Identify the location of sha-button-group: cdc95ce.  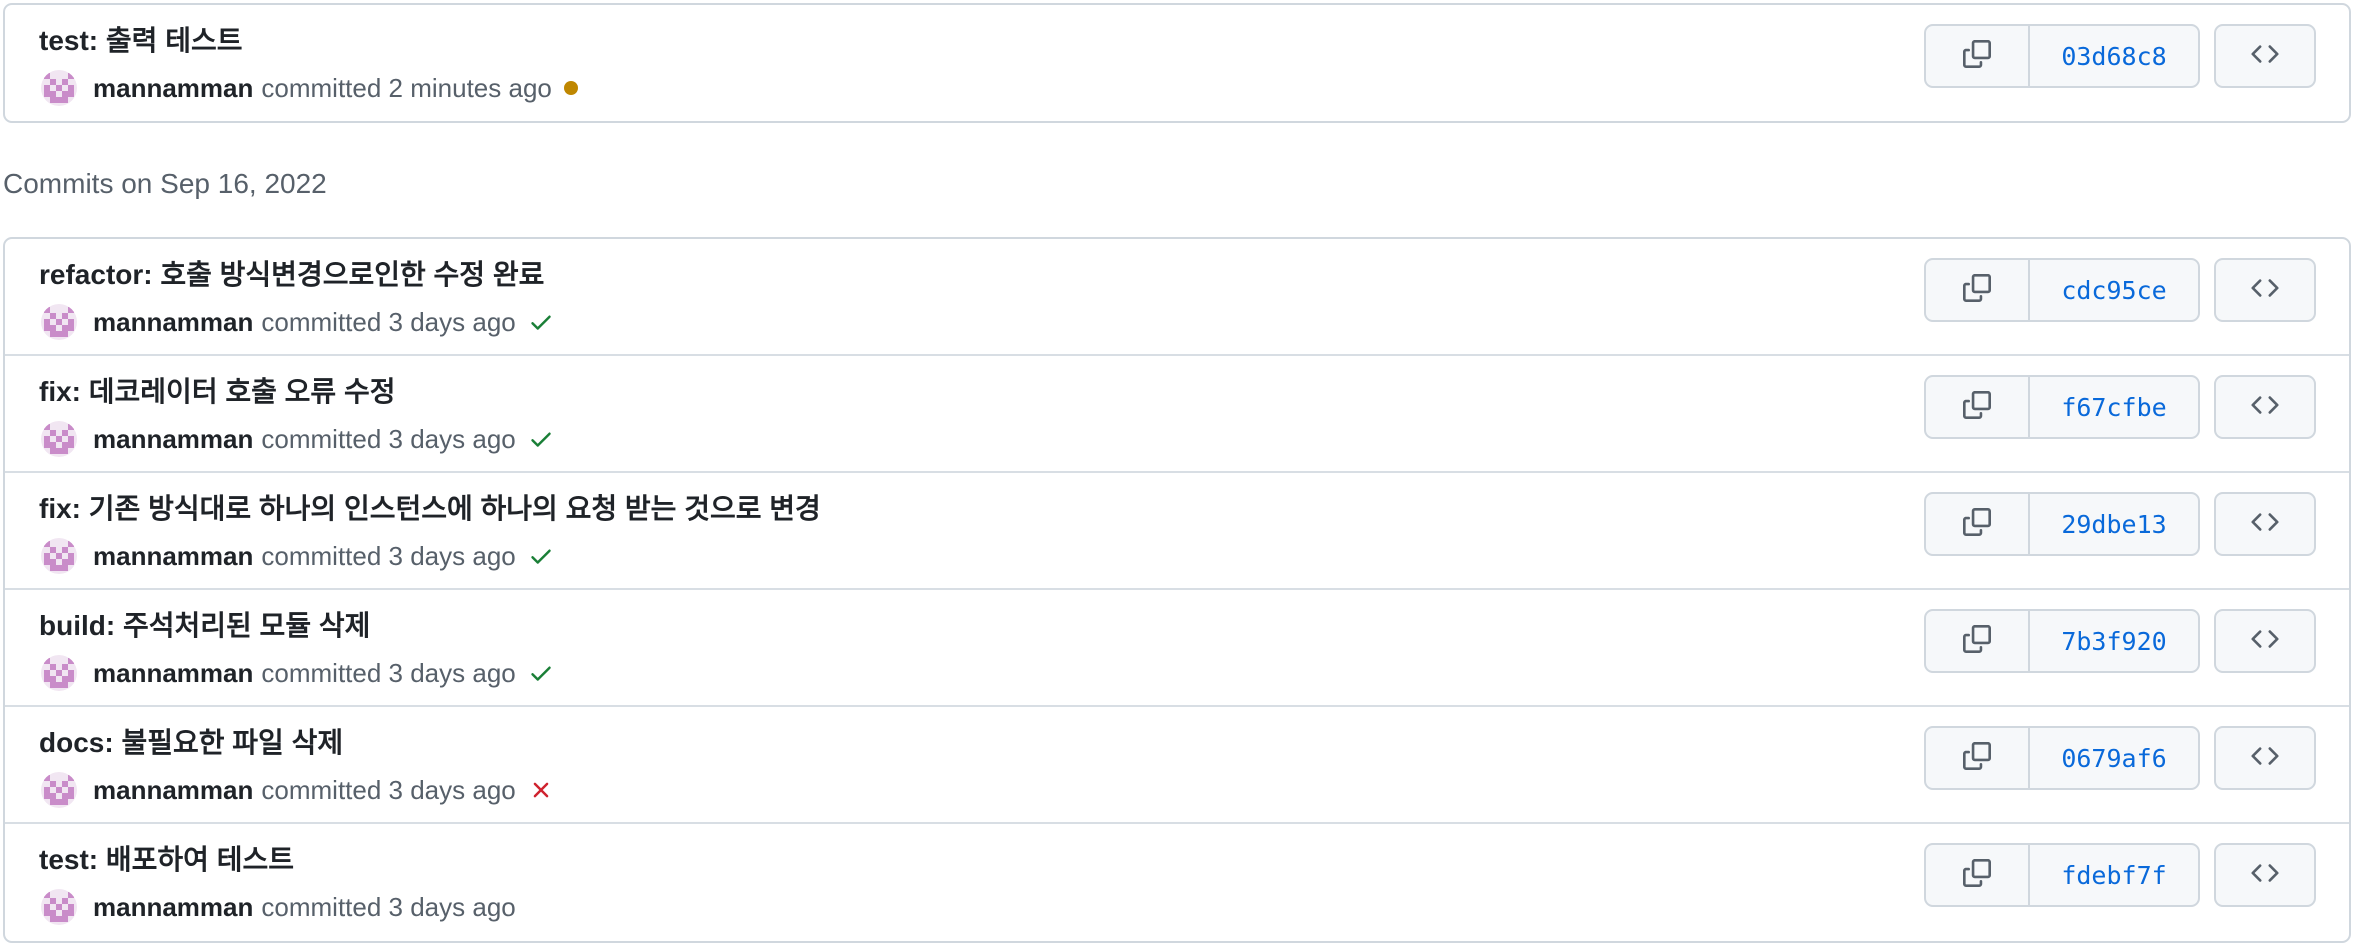
(2062, 290).